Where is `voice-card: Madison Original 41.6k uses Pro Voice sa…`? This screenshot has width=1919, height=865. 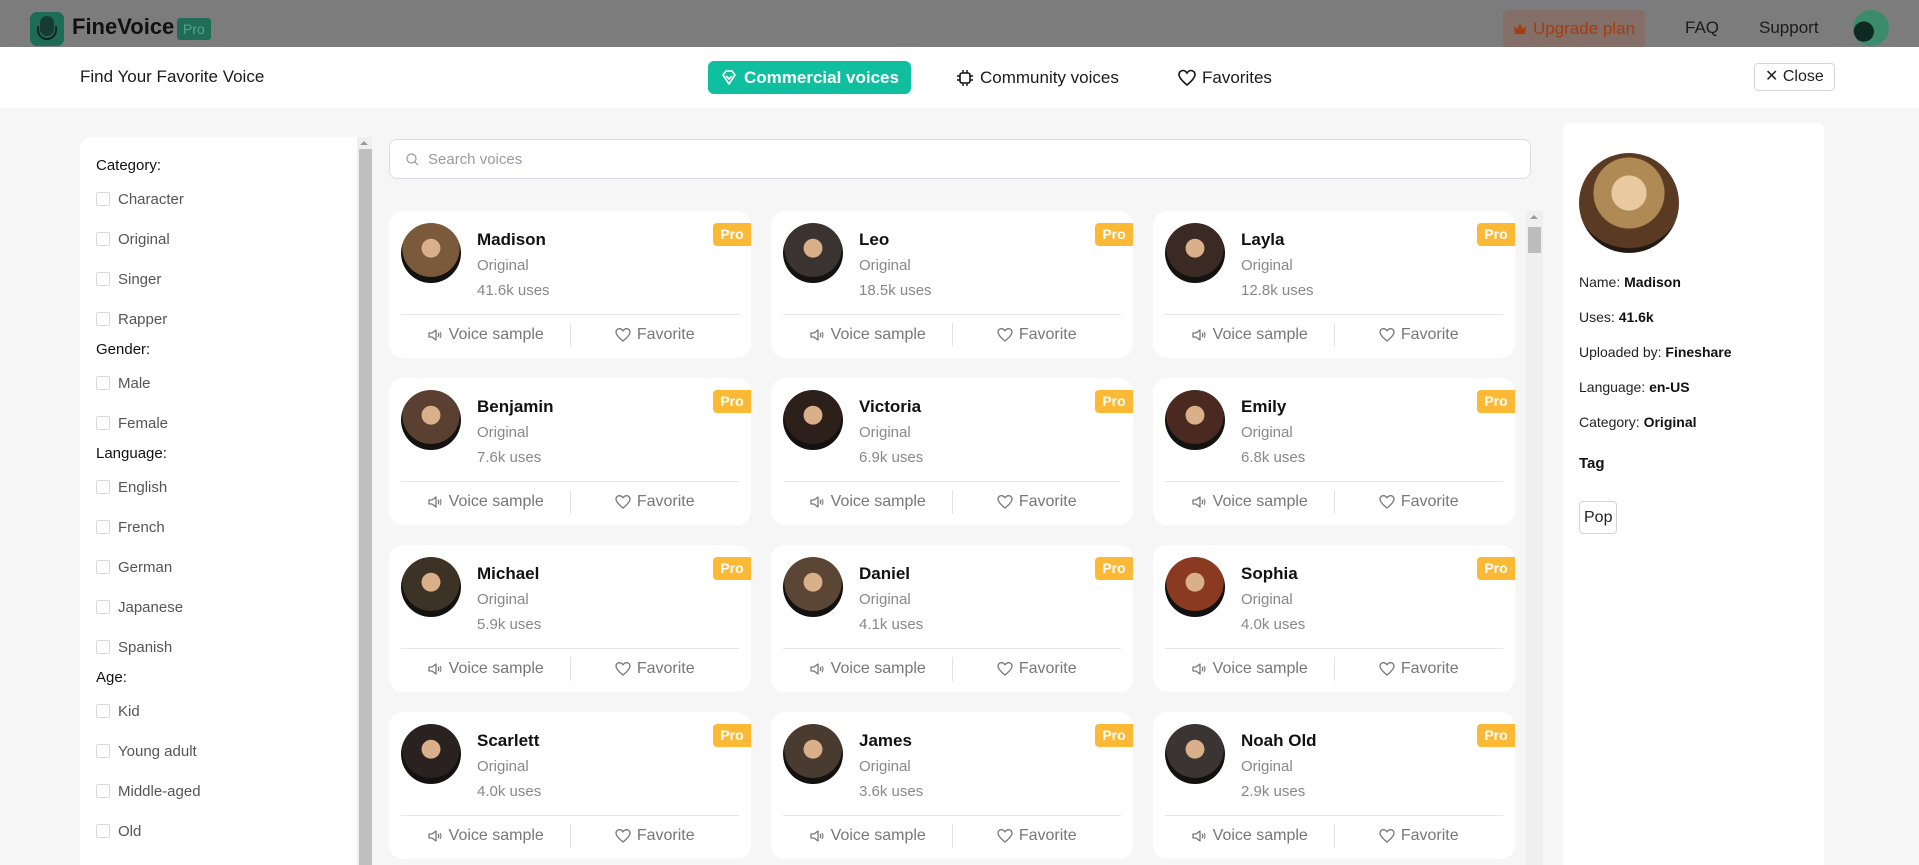 voice-card: Madison Original 41.6k uses Pro Voice sa… is located at coordinates (570, 284).